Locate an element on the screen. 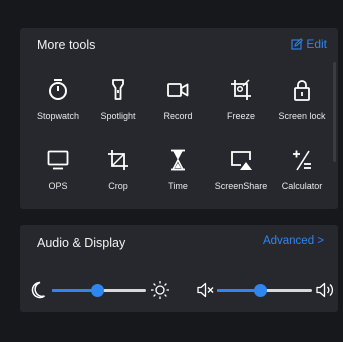 The height and width of the screenshot is (342, 343). tool-label: ScreenShare is located at coordinates (241, 186).